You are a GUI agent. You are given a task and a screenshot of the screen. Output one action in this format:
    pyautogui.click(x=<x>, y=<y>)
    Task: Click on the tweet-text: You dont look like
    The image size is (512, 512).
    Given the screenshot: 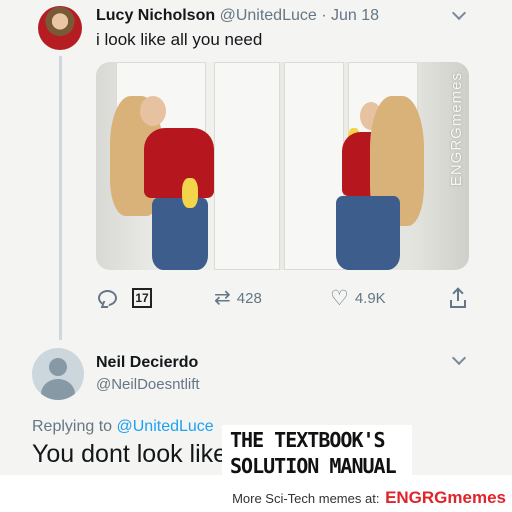 What is the action you would take?
    pyautogui.click(x=130, y=454)
    